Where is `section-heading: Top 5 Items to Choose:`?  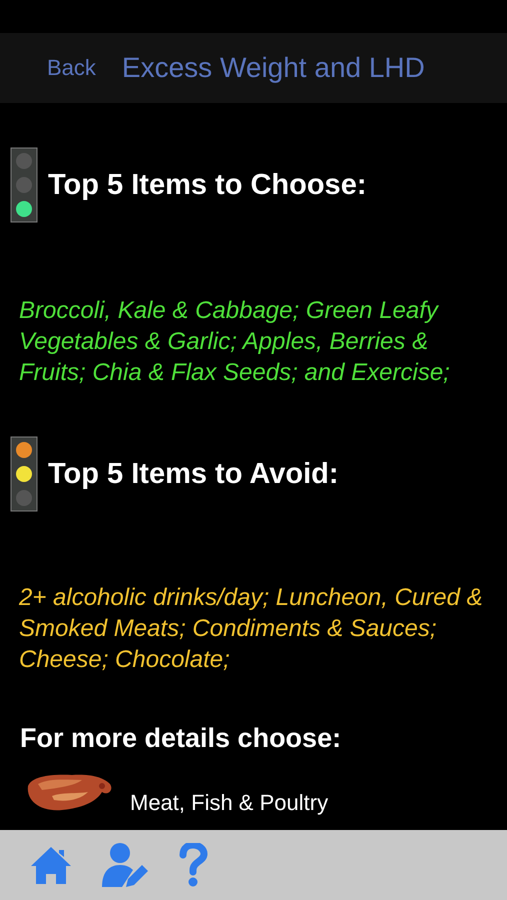 section-heading: Top 5 Items to Choose: is located at coordinates (207, 185).